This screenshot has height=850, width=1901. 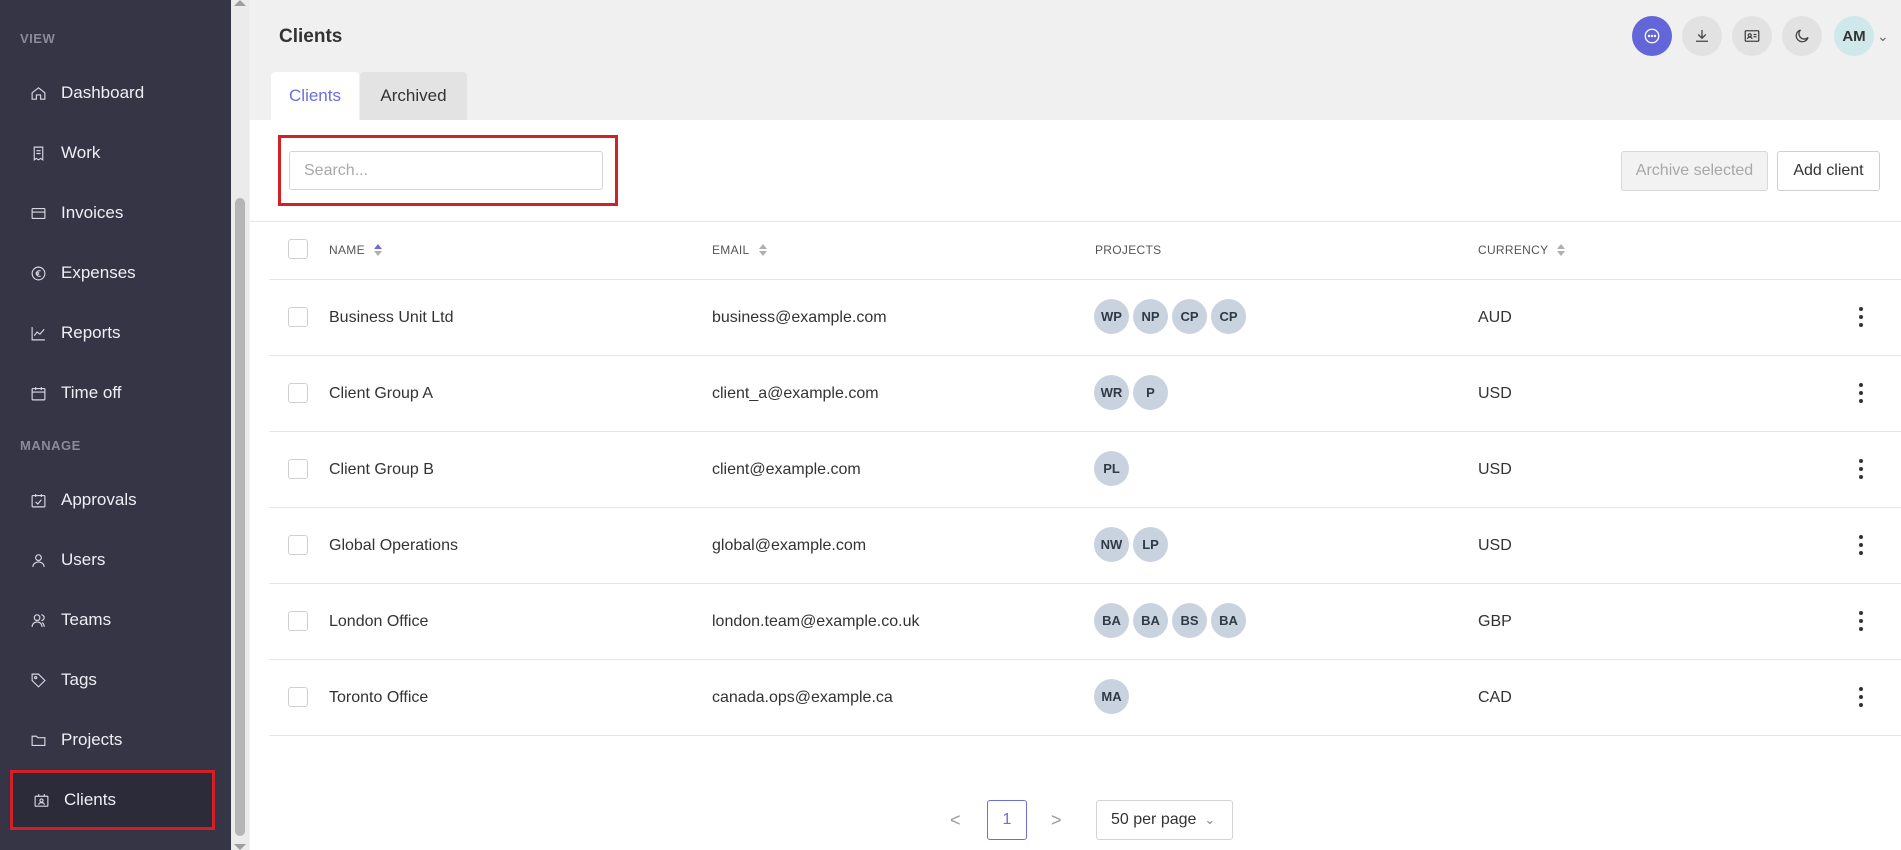 I want to click on sidebar-item-label: Invoices, so click(x=92, y=212).